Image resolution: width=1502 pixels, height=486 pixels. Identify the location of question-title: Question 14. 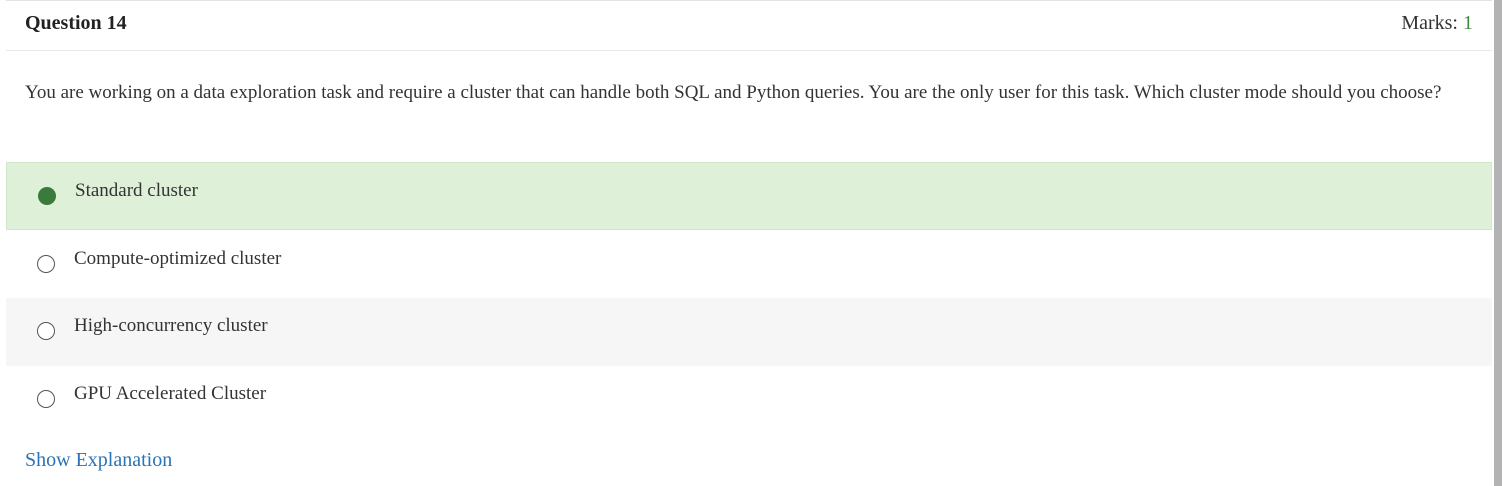
(76, 23).